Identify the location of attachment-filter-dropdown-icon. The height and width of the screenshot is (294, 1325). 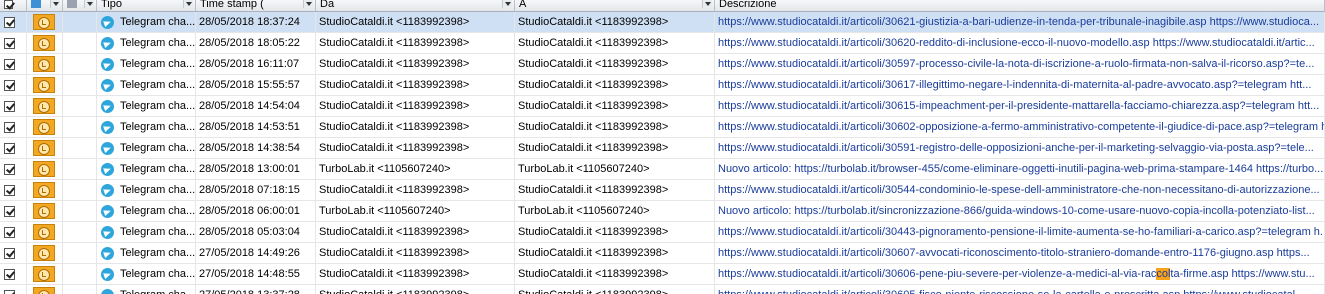
(89, 4).